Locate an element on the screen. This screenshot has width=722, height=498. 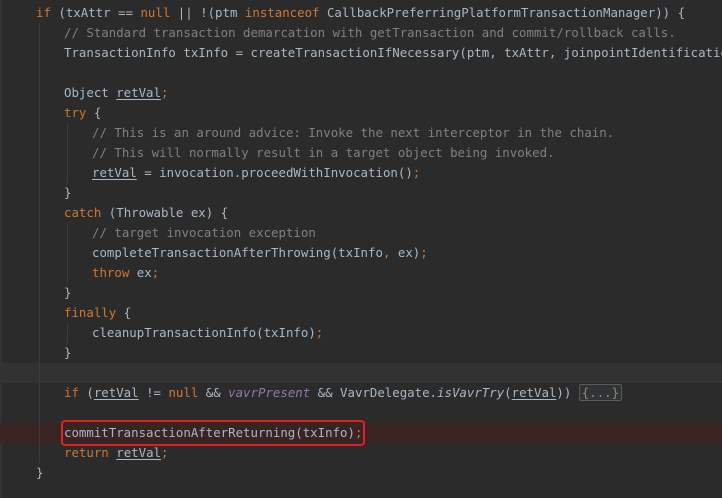
code-line: catch (Throwable ex) { is located at coordinates (361, 213).